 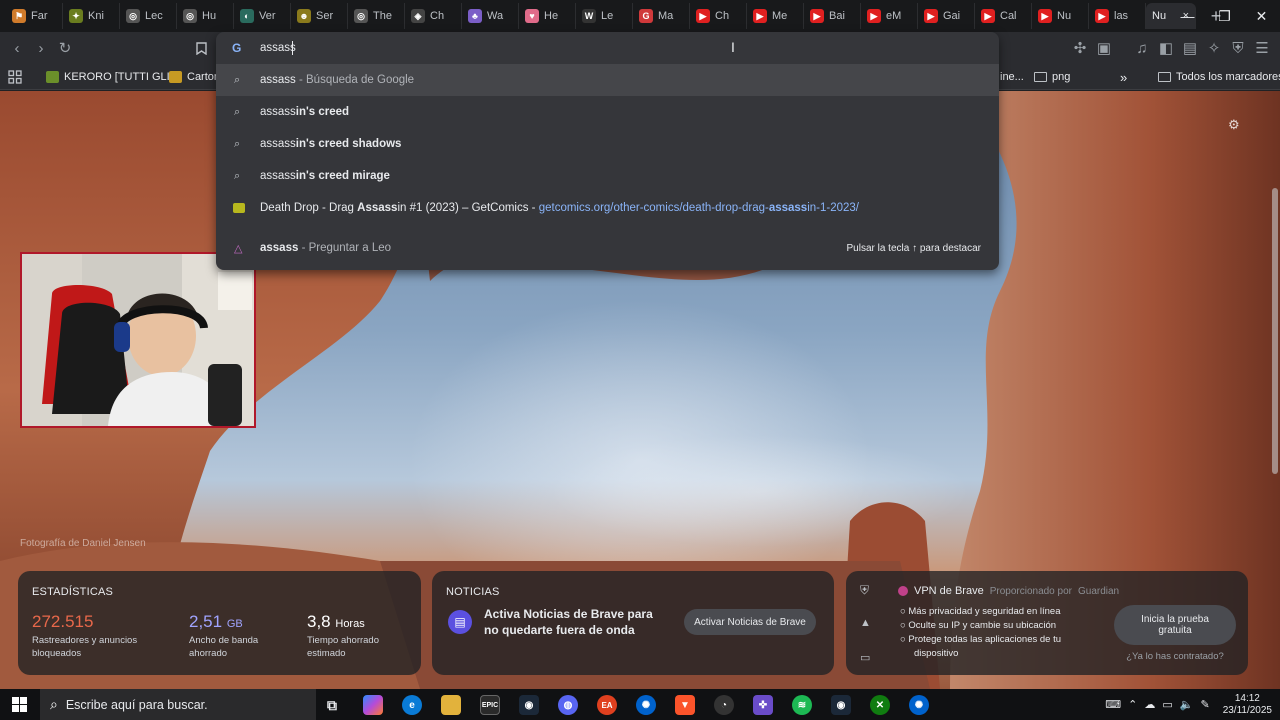 I want to click on tab: ▶ Cal, so click(x=1003, y=16).